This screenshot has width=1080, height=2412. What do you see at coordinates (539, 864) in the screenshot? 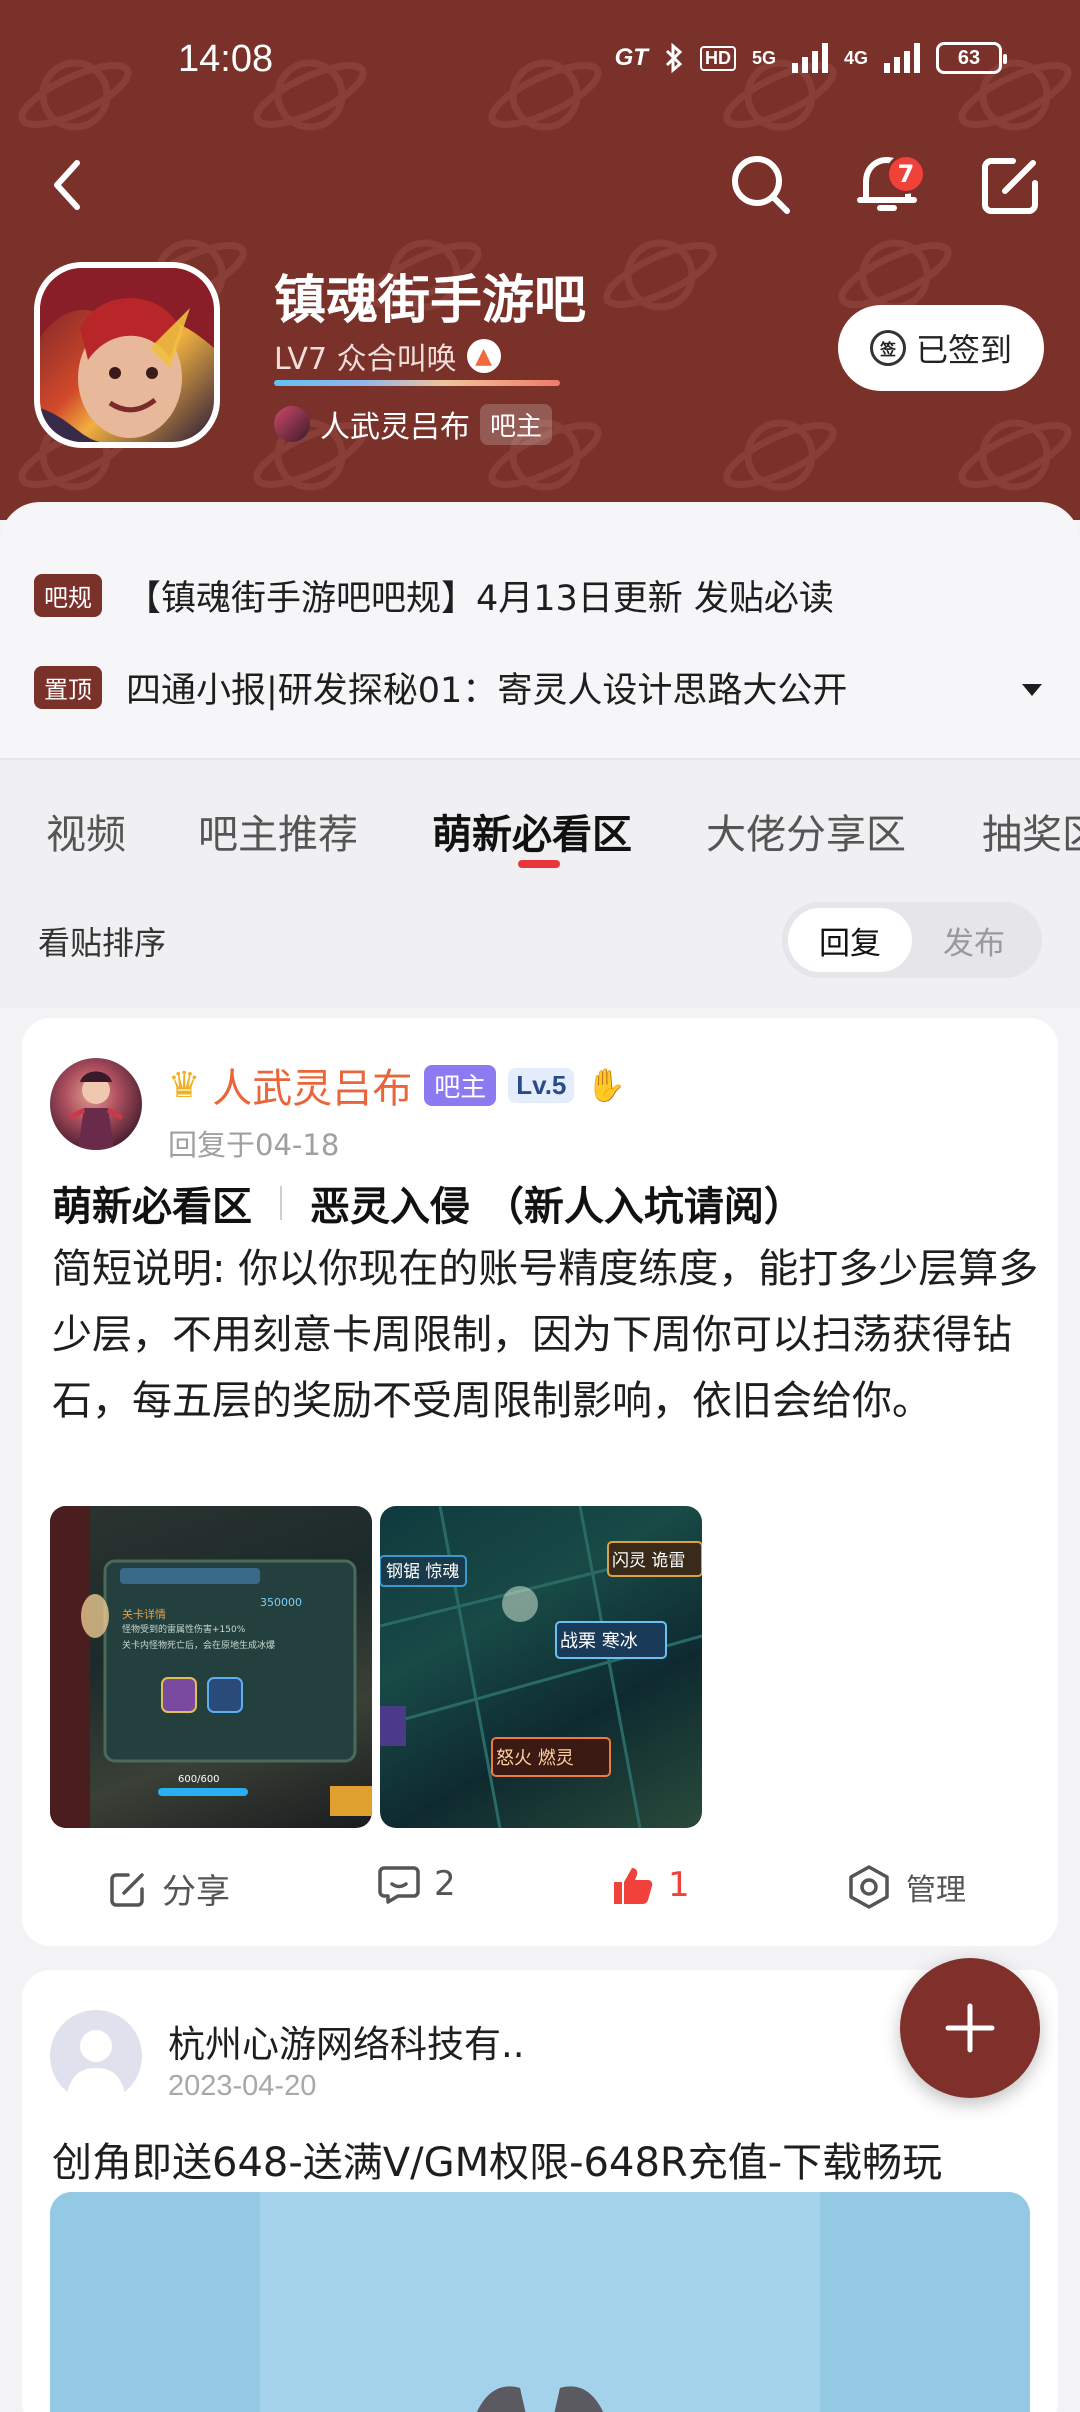
I see `active-tab-indicator` at bounding box center [539, 864].